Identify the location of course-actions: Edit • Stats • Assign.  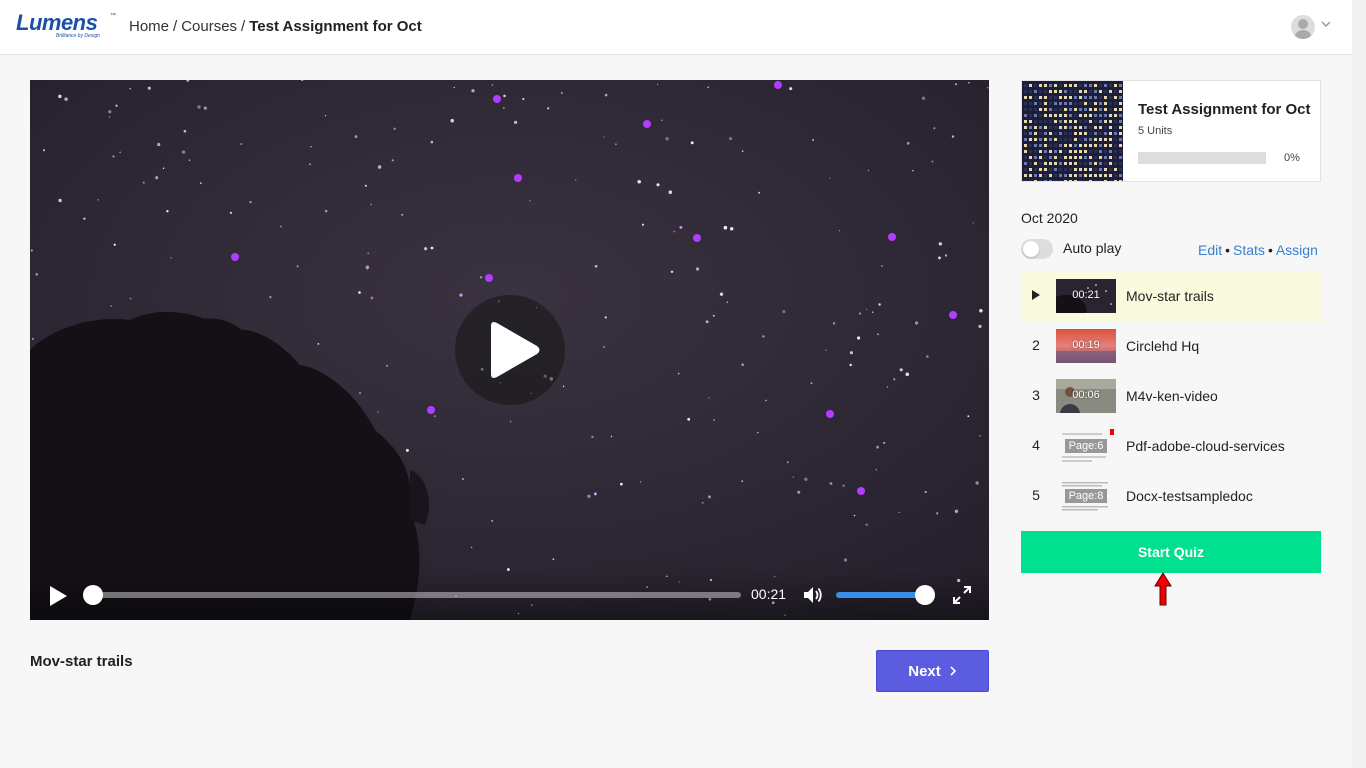
(1258, 250).